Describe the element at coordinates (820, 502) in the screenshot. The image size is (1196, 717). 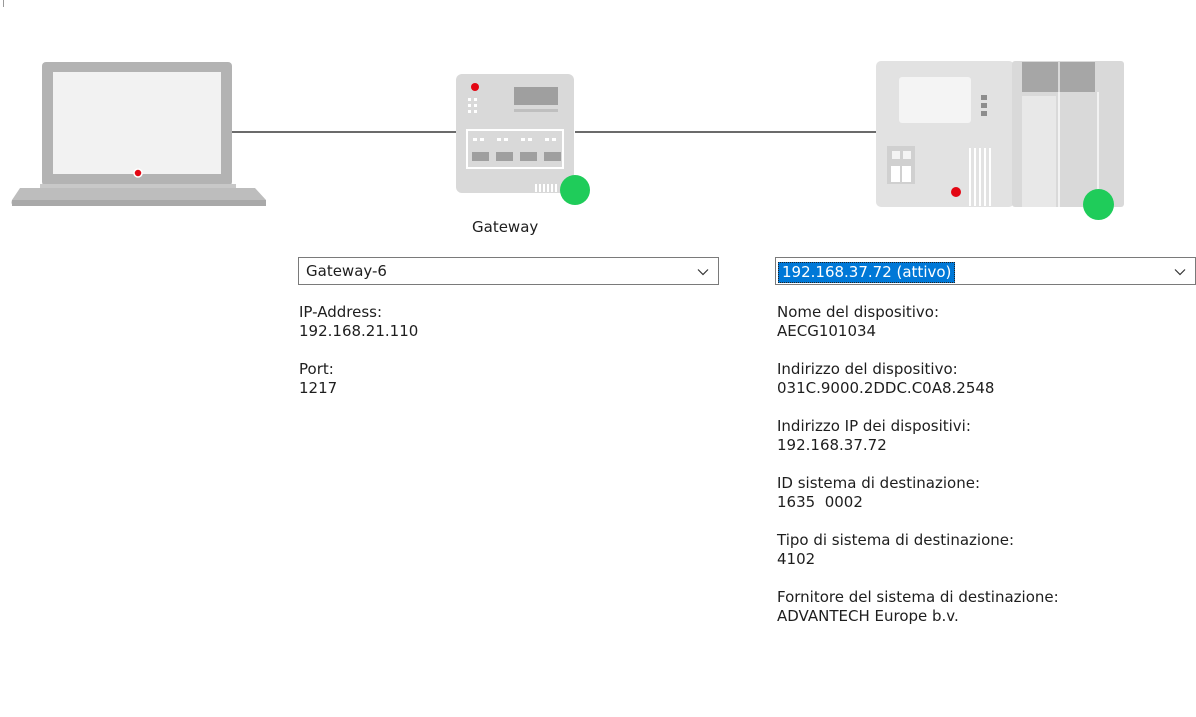
I see `target-system-id-value: 1635 0002` at that location.